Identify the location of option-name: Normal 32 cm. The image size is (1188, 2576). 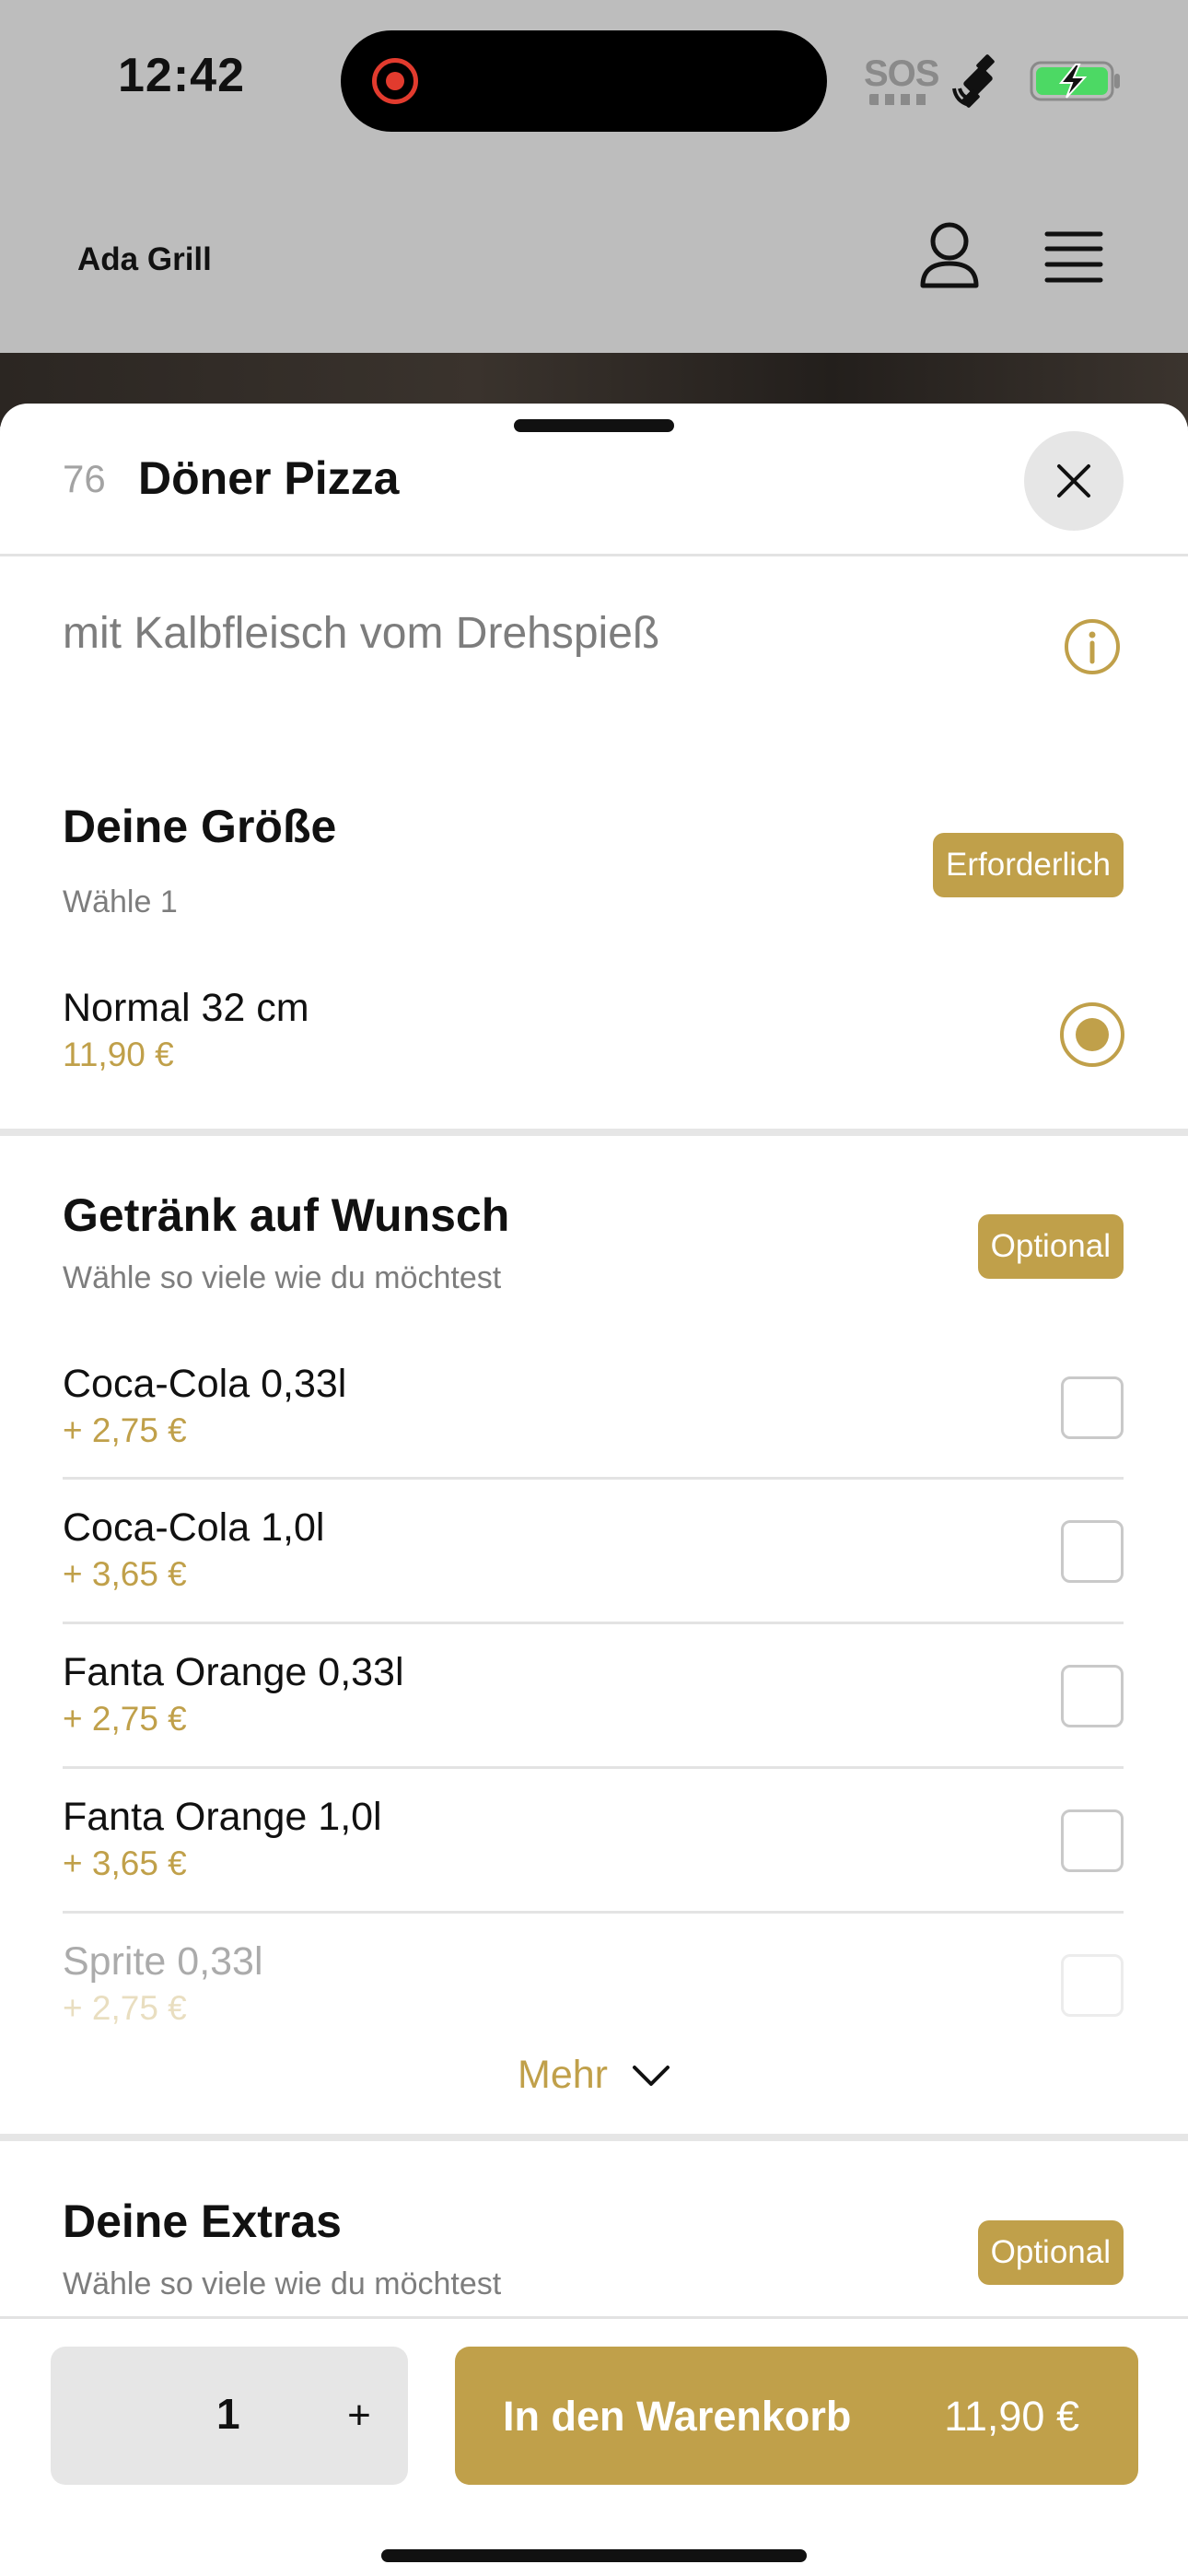
(186, 1008).